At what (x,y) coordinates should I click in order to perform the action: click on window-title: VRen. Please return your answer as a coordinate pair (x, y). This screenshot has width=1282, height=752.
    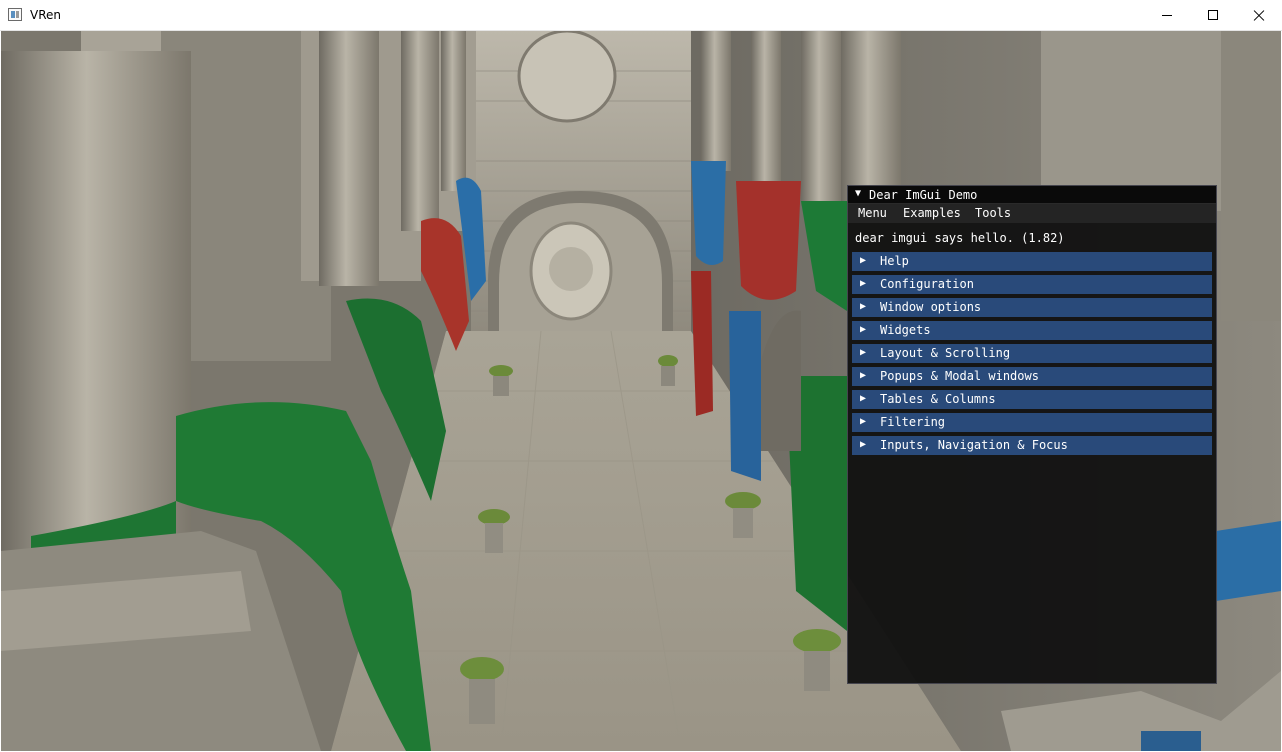
    Looking at the image, I should click on (45, 15).